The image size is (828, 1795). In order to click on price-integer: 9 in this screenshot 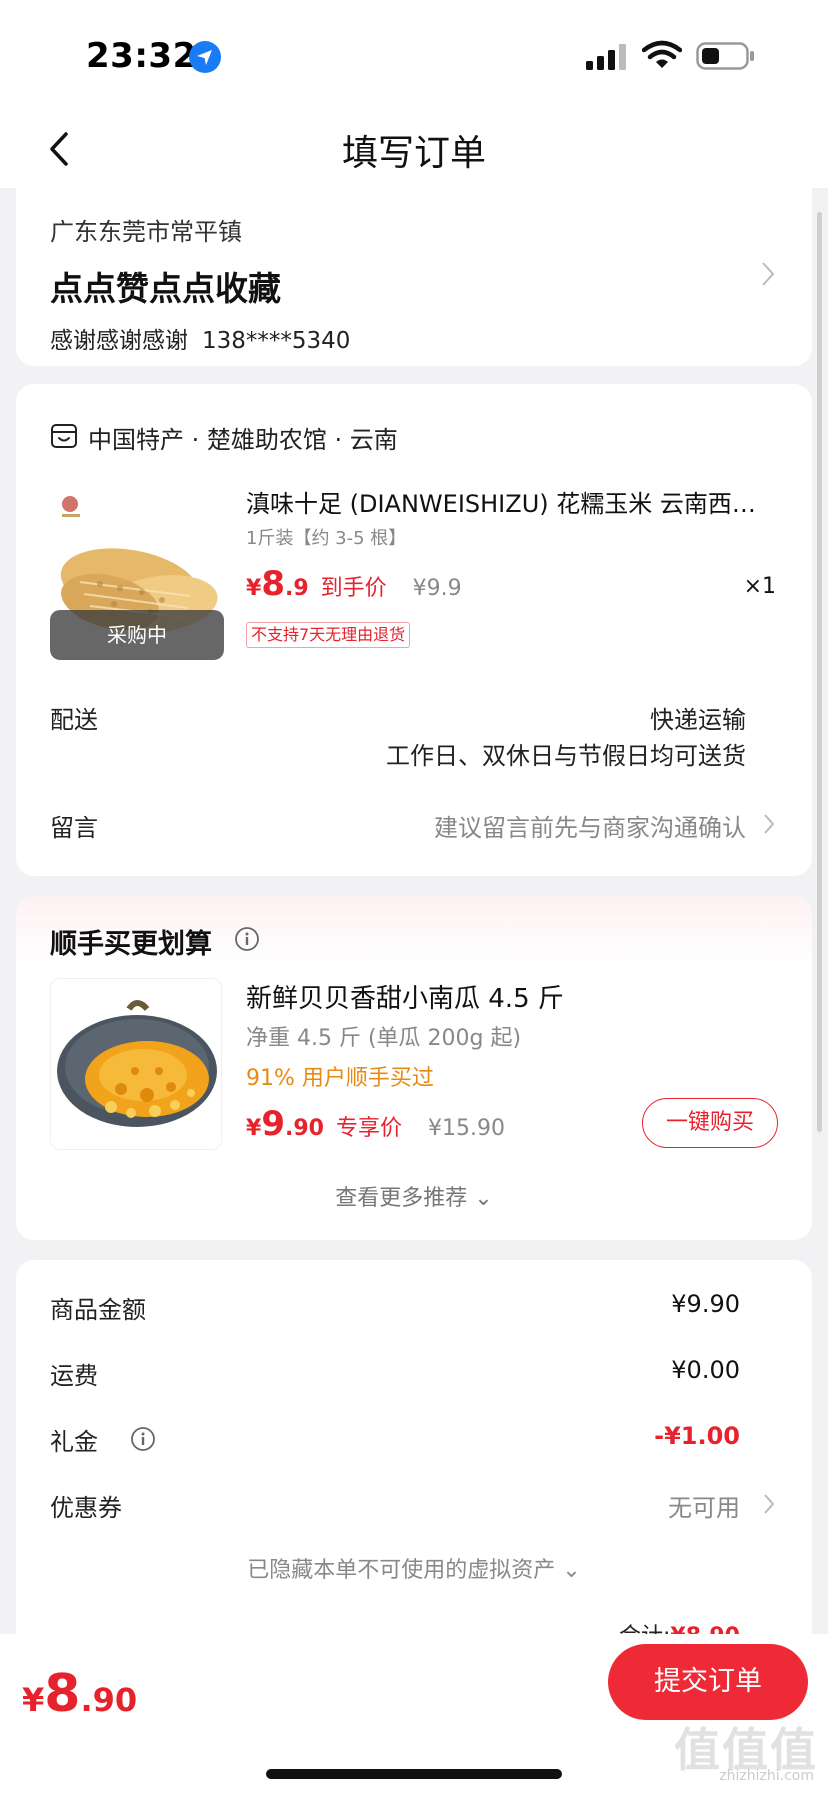, I will do `click(273, 1124)`.